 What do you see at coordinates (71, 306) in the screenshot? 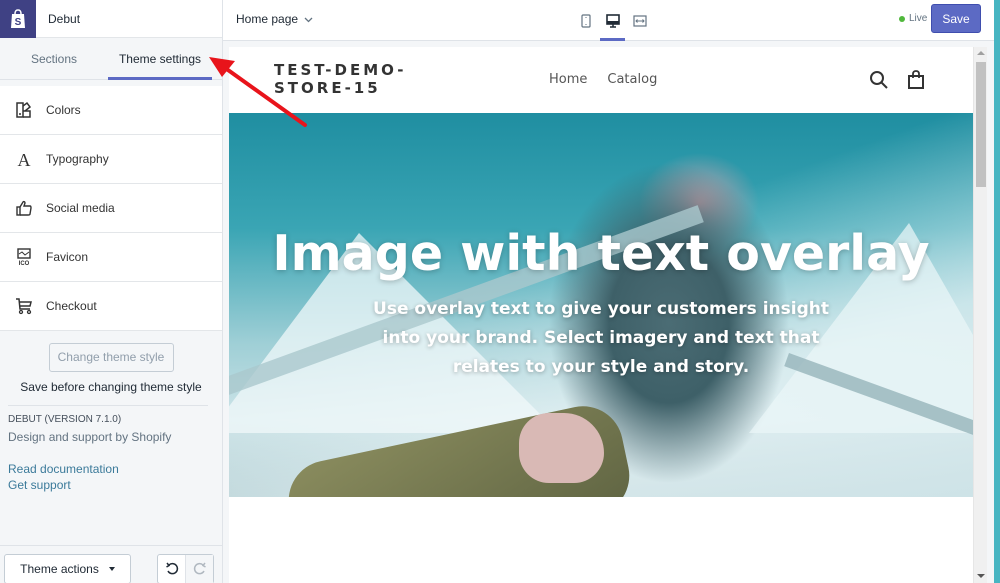
I see `settings-item-label: Checkout` at bounding box center [71, 306].